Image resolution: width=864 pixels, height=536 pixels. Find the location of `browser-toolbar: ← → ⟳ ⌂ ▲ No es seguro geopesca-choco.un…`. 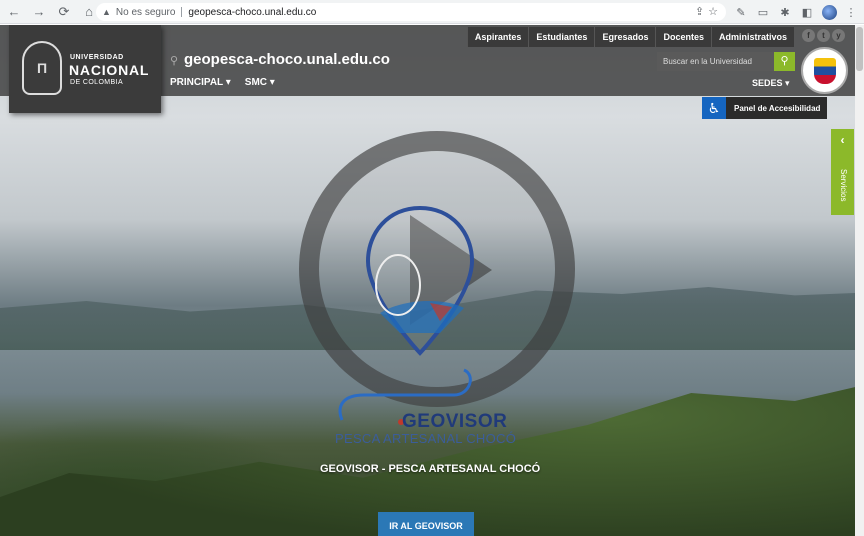

browser-toolbar: ← → ⟳ ⌂ ▲ No es seguro geopesca-choco.un… is located at coordinates (432, 12).